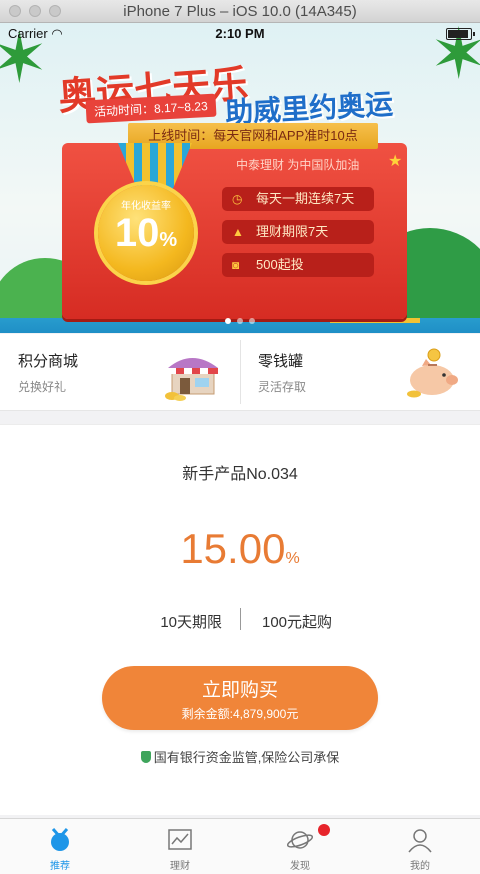 This screenshot has width=480, height=874. I want to click on user-icon, so click(420, 841).